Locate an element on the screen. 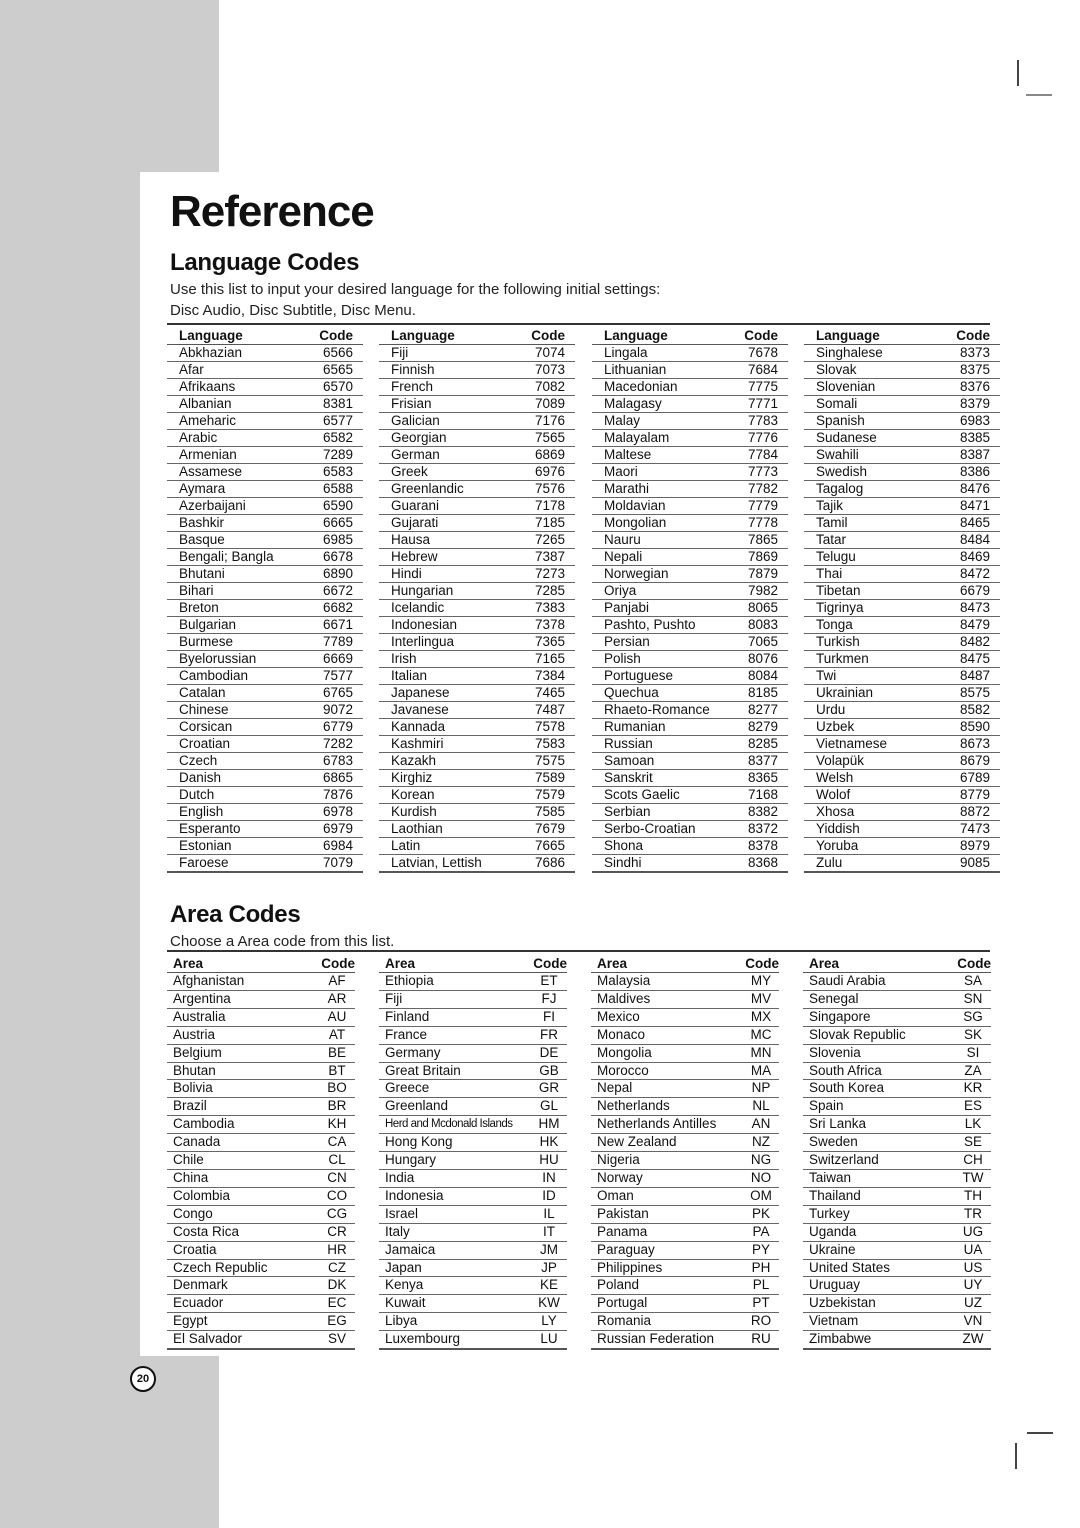 This screenshot has width=1080, height=1528. row-code: 8382 is located at coordinates (753, 812).